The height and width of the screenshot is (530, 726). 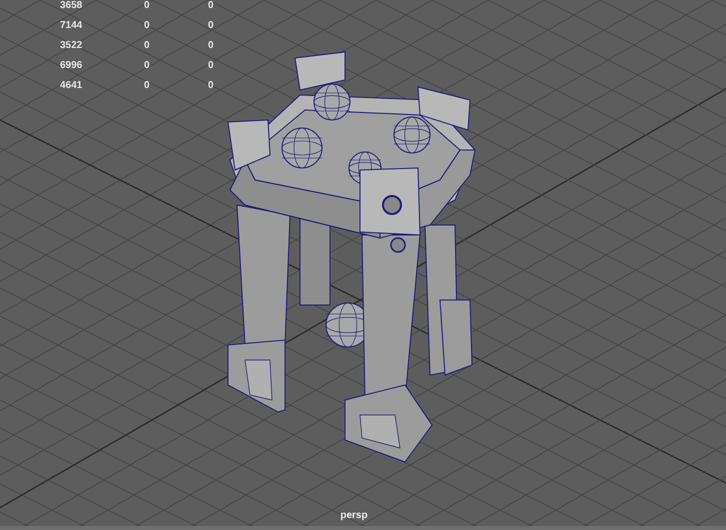 I want to click on statistic-value: 3658, so click(x=71, y=5).